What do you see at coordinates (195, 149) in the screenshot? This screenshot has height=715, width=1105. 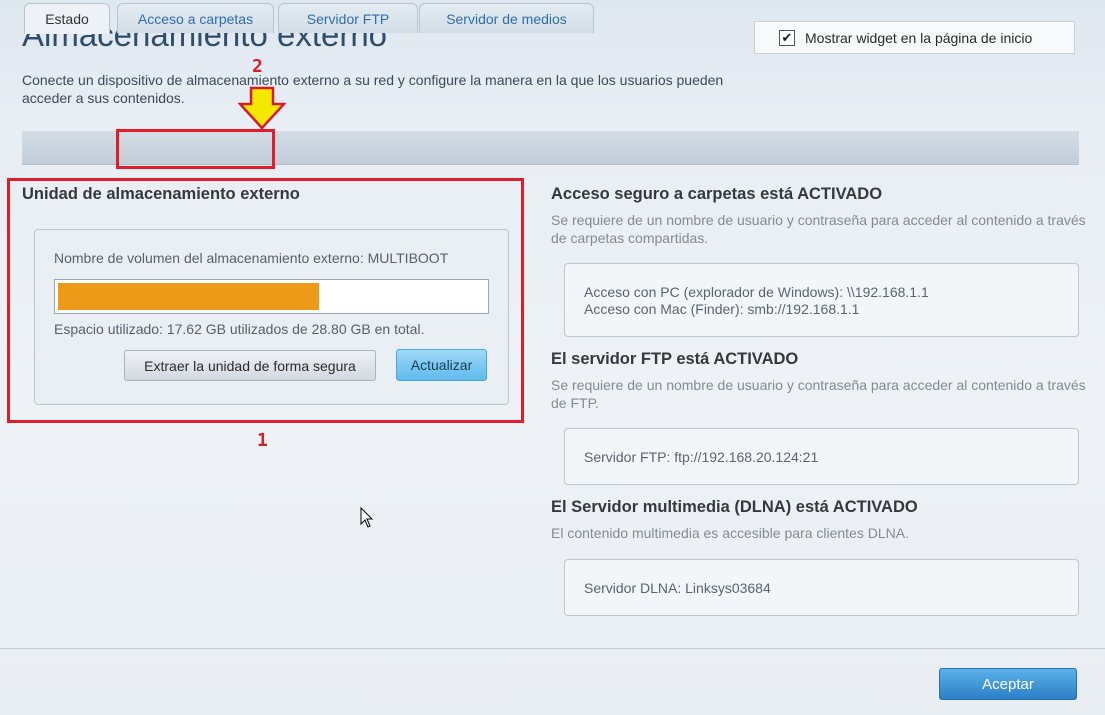 I see `annotation-highlight-tab` at bounding box center [195, 149].